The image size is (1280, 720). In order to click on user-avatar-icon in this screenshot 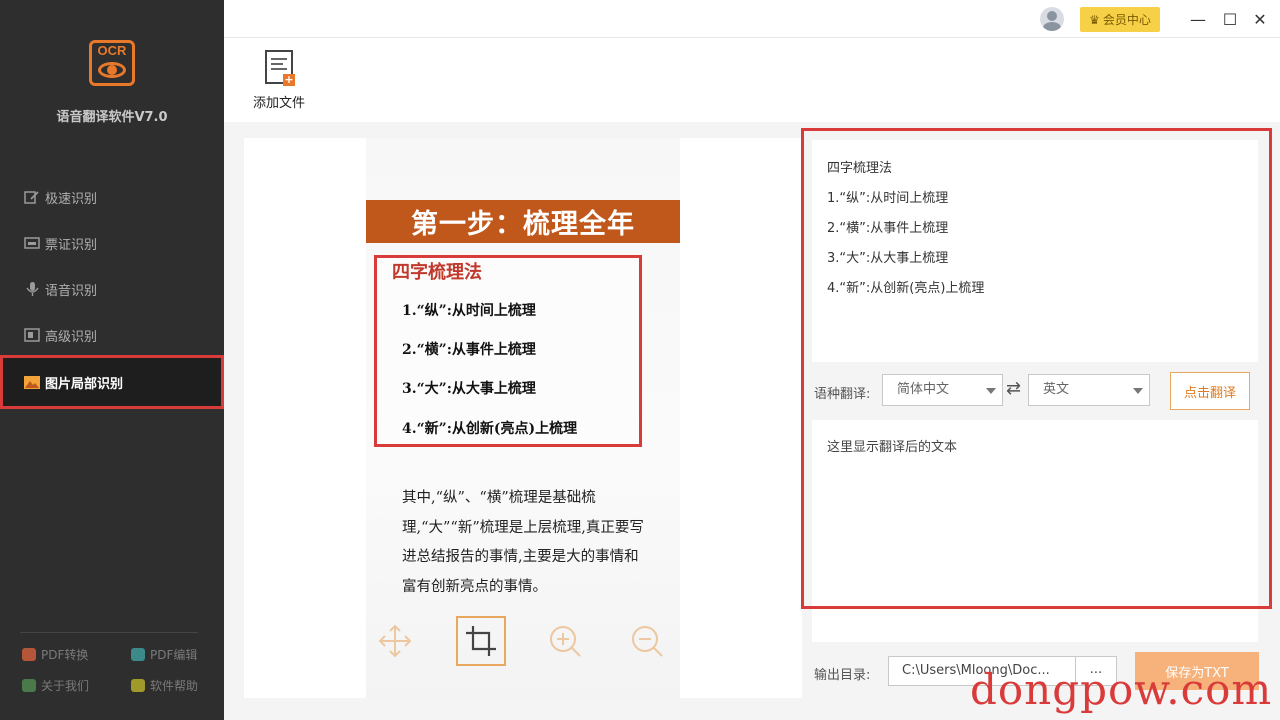, I will do `click(1052, 19)`.